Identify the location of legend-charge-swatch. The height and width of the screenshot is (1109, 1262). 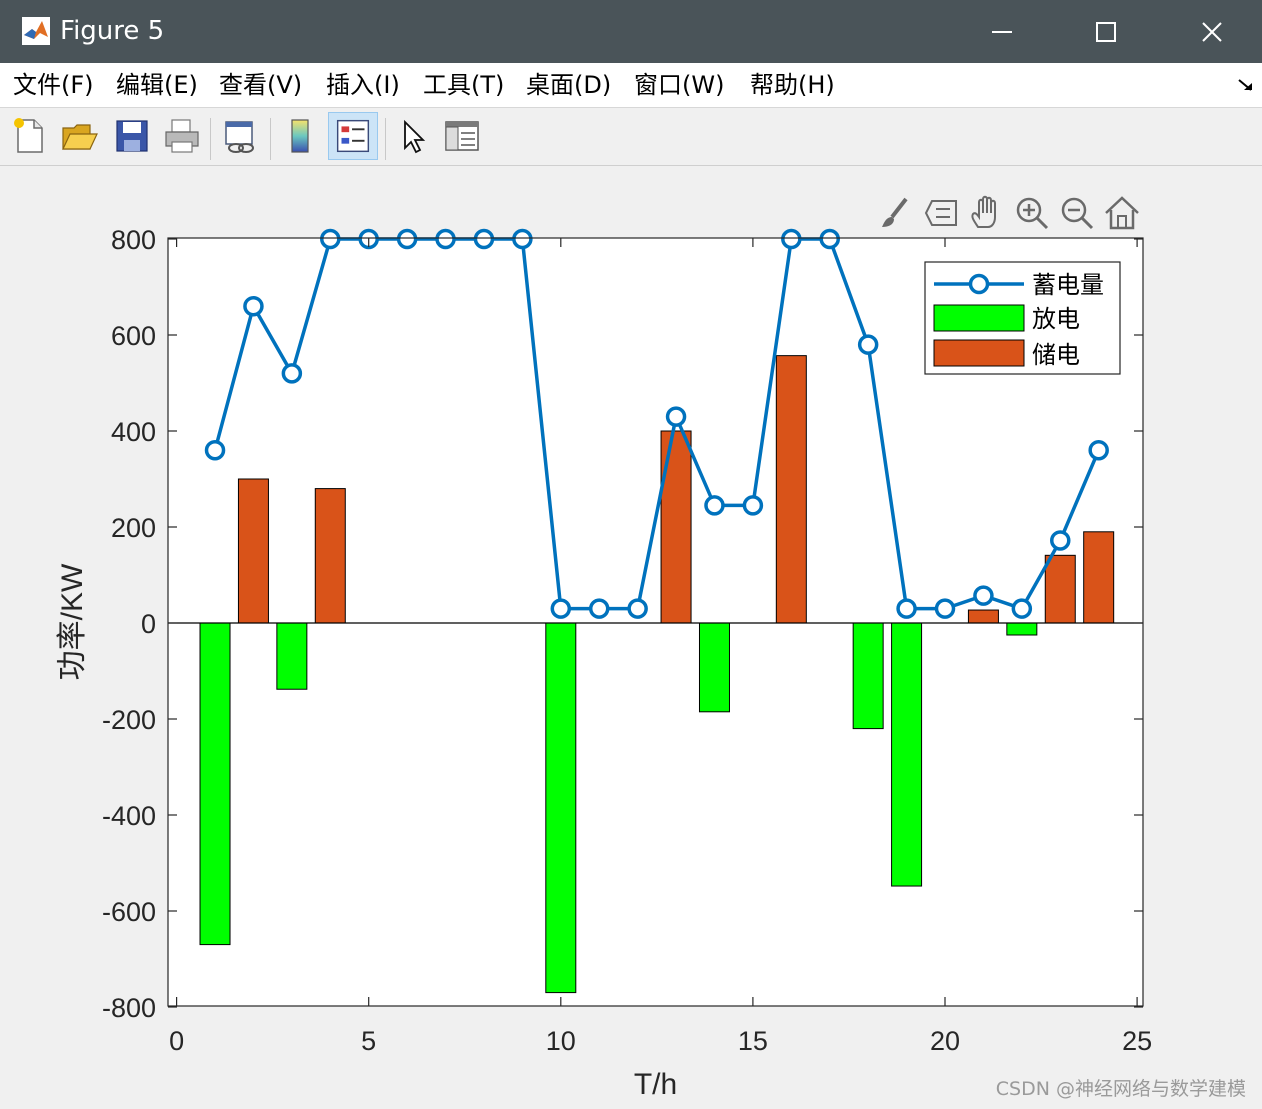
(979, 353).